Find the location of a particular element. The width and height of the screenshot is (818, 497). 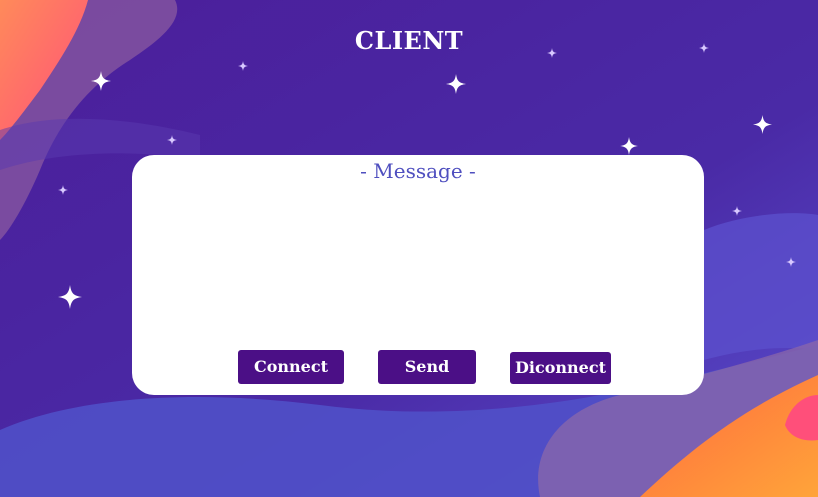

message-heading: - Message - is located at coordinates (418, 171).